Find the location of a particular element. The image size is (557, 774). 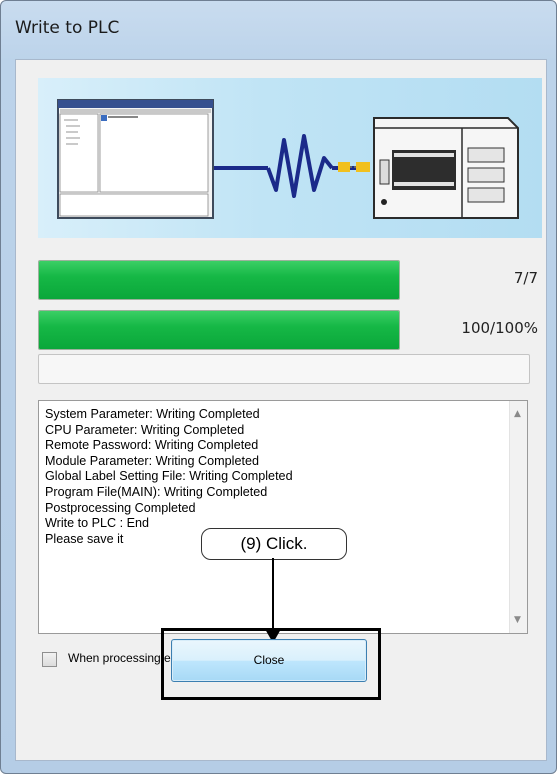

step-progress-bar is located at coordinates (219, 280).